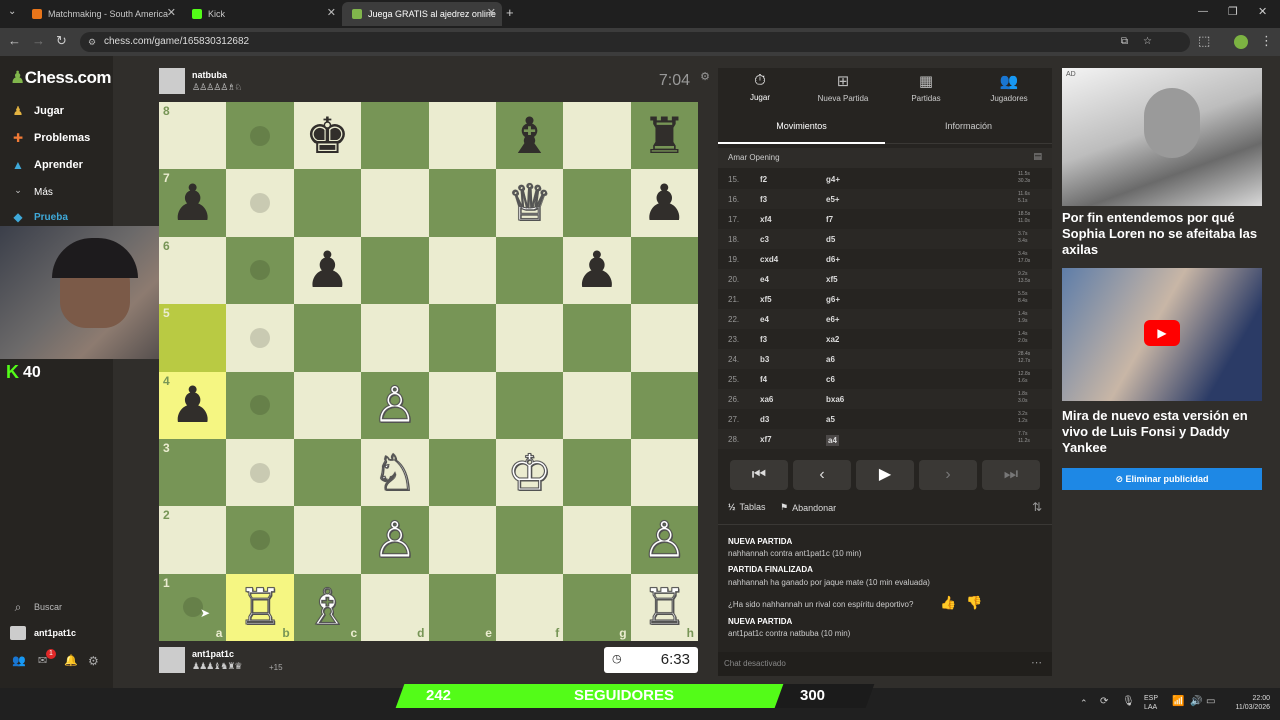 The image size is (1280, 720). Describe the element at coordinates (193, 203) in the screenshot. I see `square-a7: 7 ♟` at that location.